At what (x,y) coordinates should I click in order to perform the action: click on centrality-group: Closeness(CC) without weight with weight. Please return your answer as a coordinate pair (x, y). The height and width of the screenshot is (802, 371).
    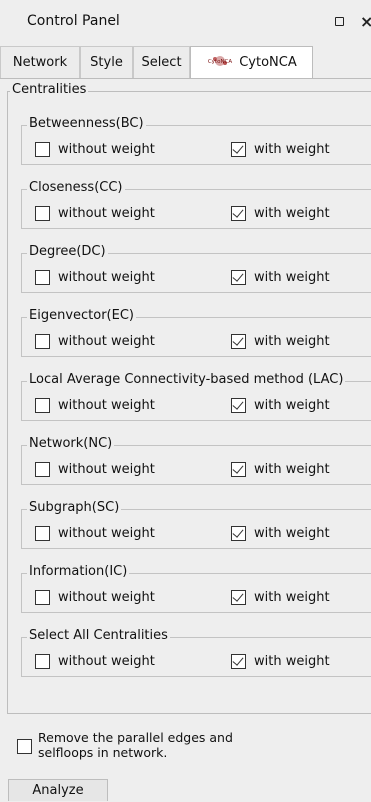
    Looking at the image, I should click on (196, 204).